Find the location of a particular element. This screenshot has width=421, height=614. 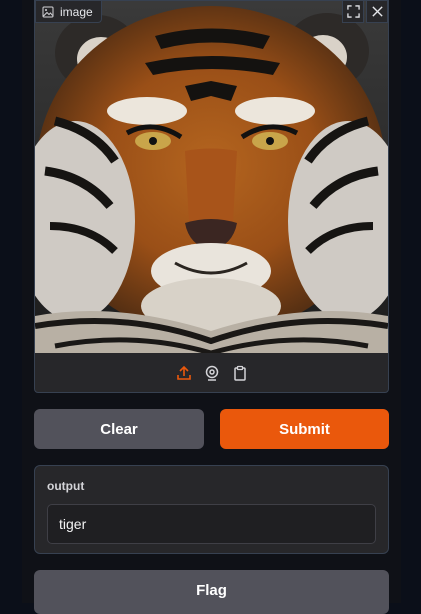

output-panel: output tiger is located at coordinates (211, 509).